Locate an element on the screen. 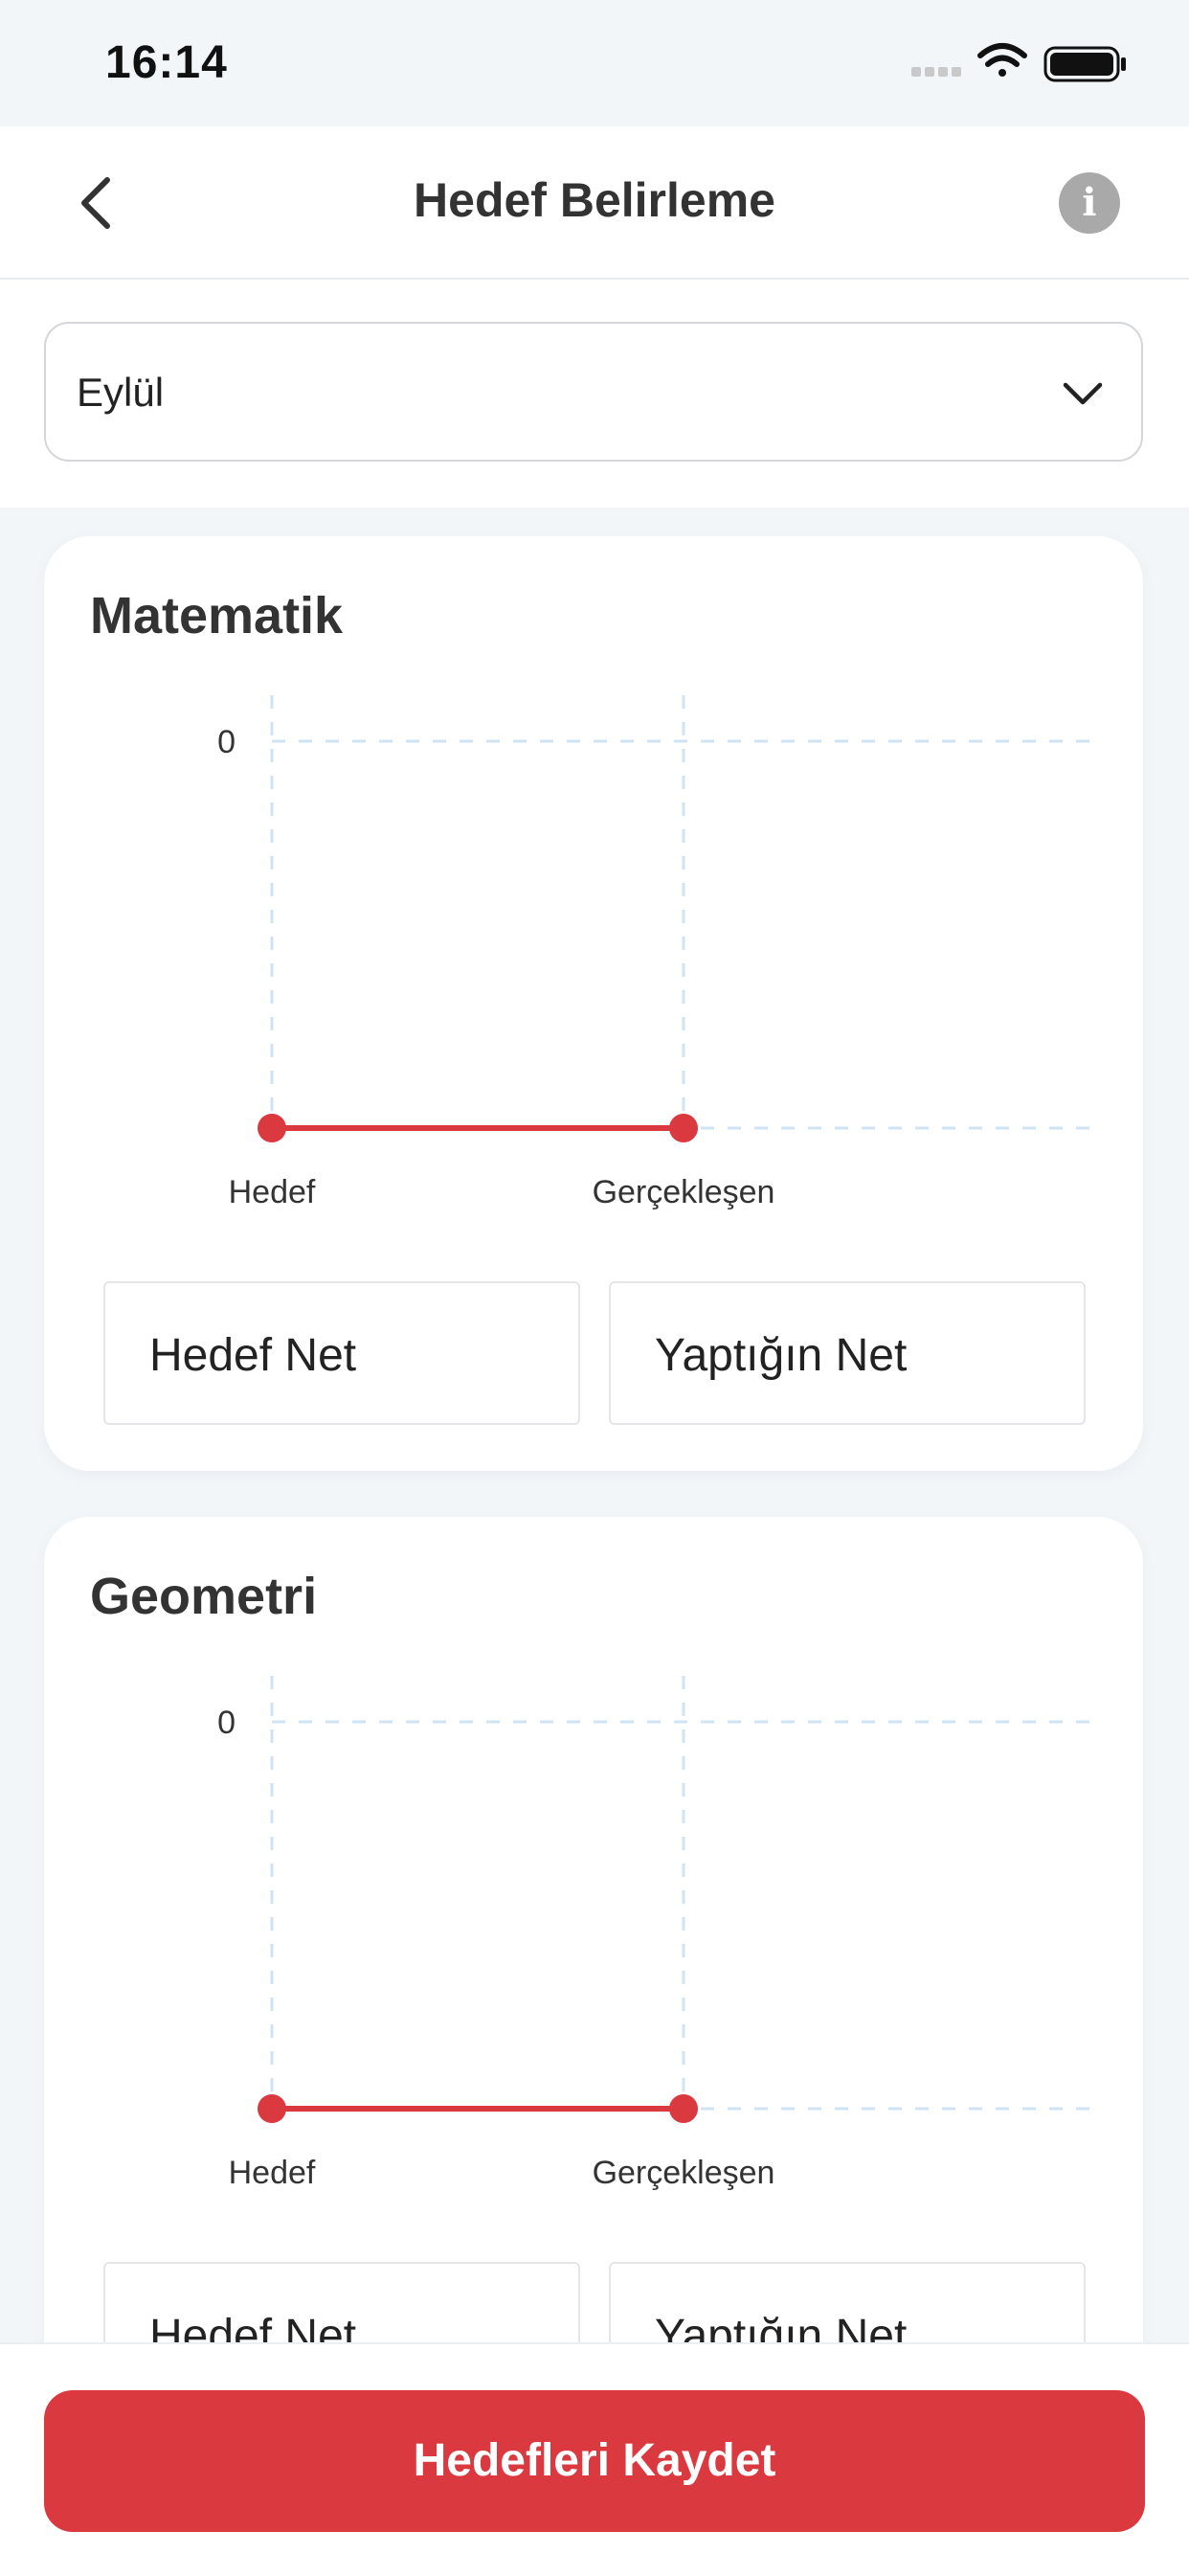 The width and height of the screenshot is (1189, 2576). target-net-input: Hedef Net is located at coordinates (341, 1353).